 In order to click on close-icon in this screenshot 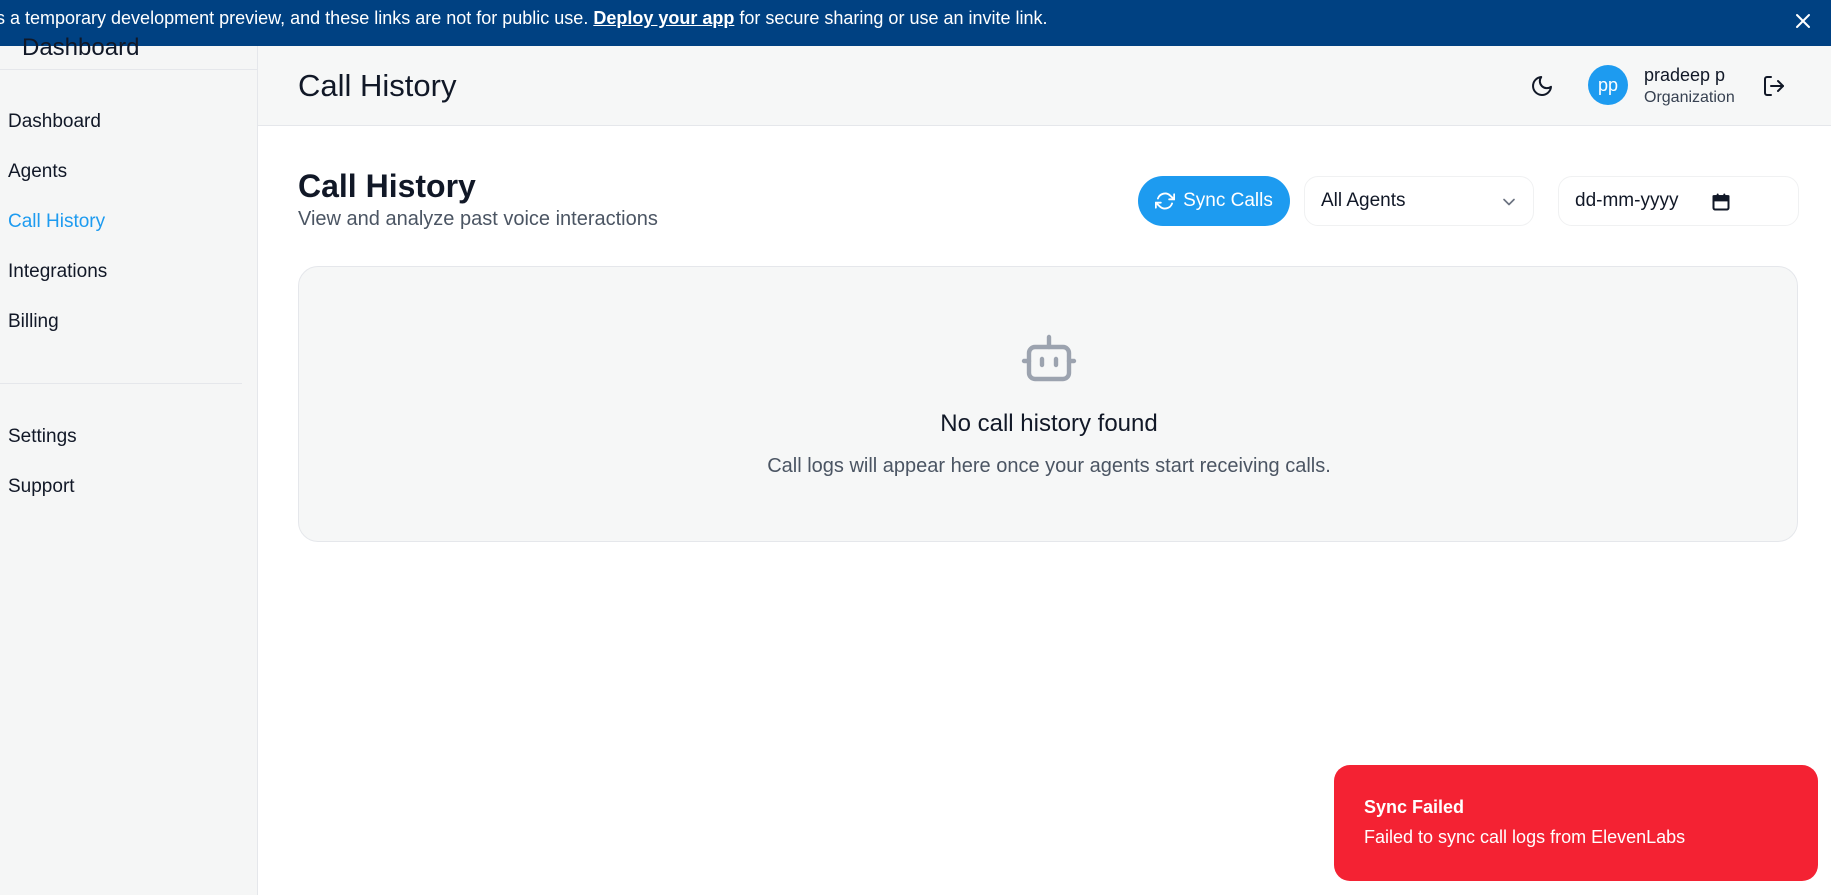, I will do `click(1803, 21)`.